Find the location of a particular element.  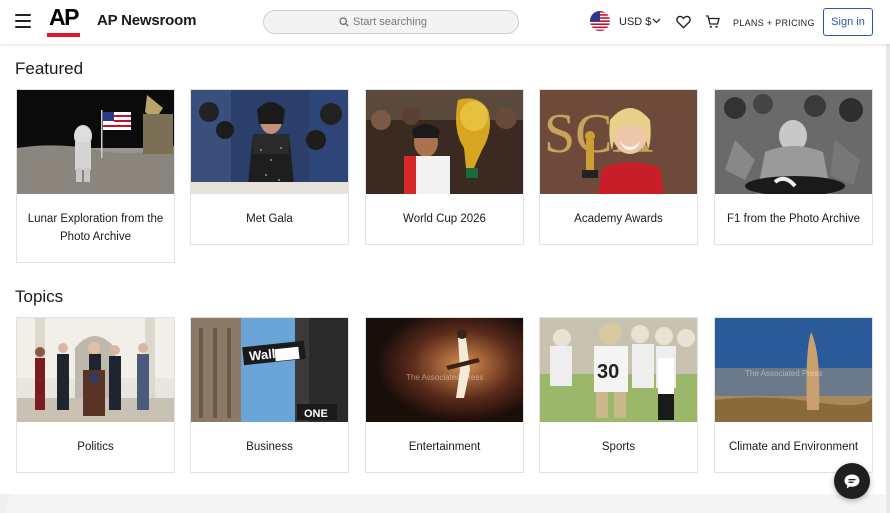

business-photo: Wall ONE is located at coordinates (269, 370).